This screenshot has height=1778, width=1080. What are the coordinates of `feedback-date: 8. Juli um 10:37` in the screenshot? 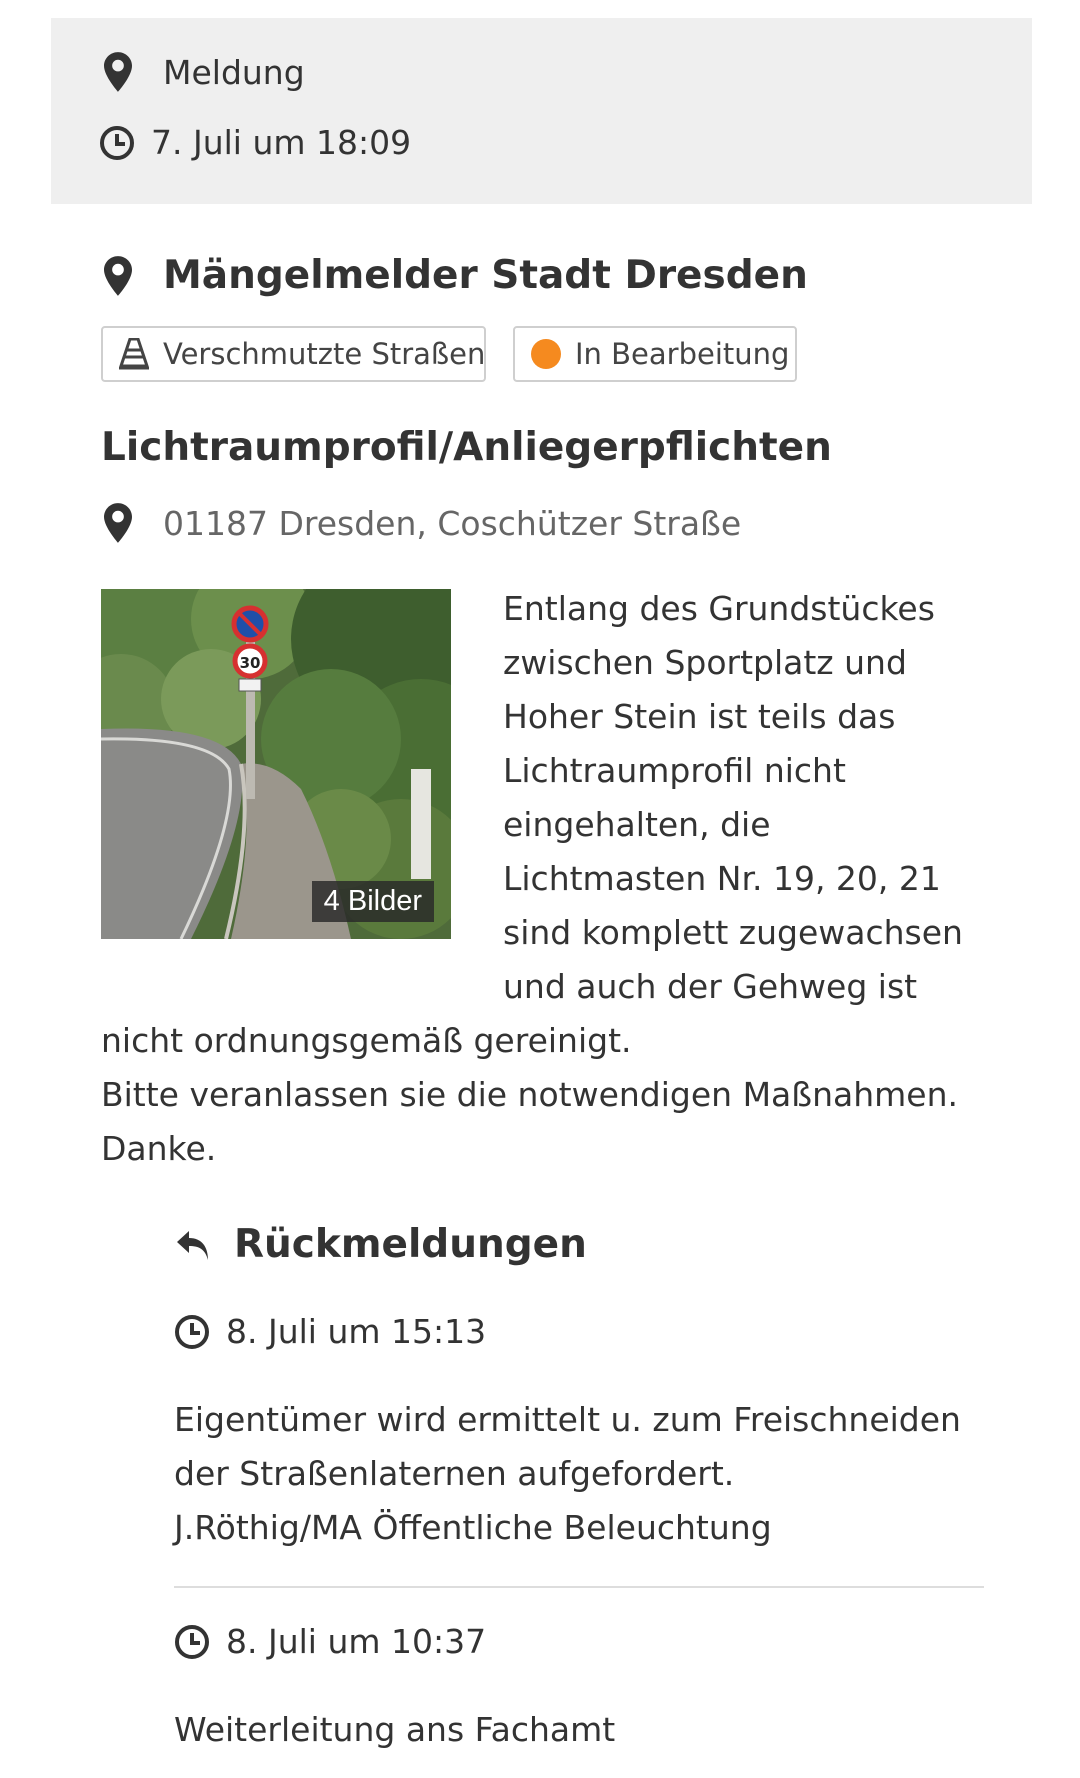 It's located at (356, 1641).